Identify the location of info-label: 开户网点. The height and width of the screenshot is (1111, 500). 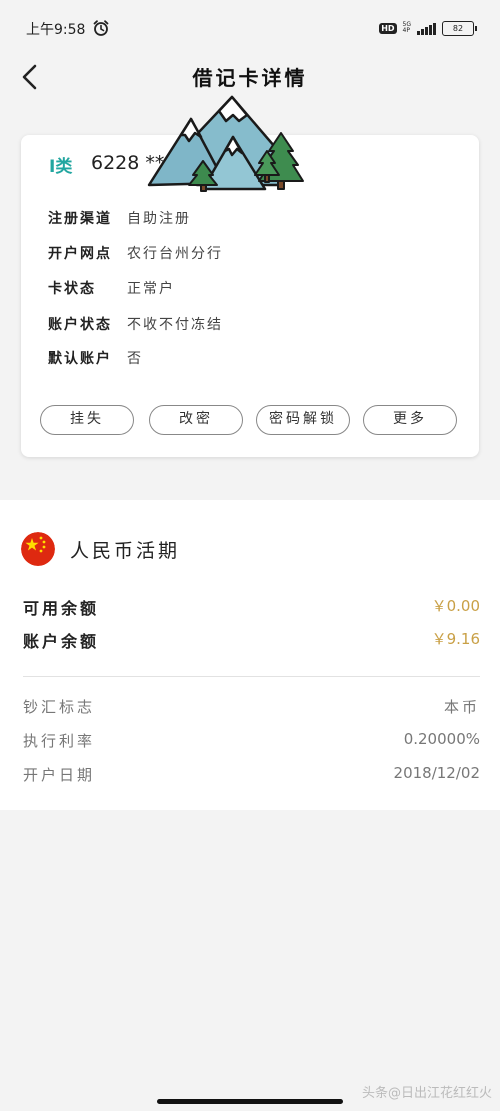
(80, 254).